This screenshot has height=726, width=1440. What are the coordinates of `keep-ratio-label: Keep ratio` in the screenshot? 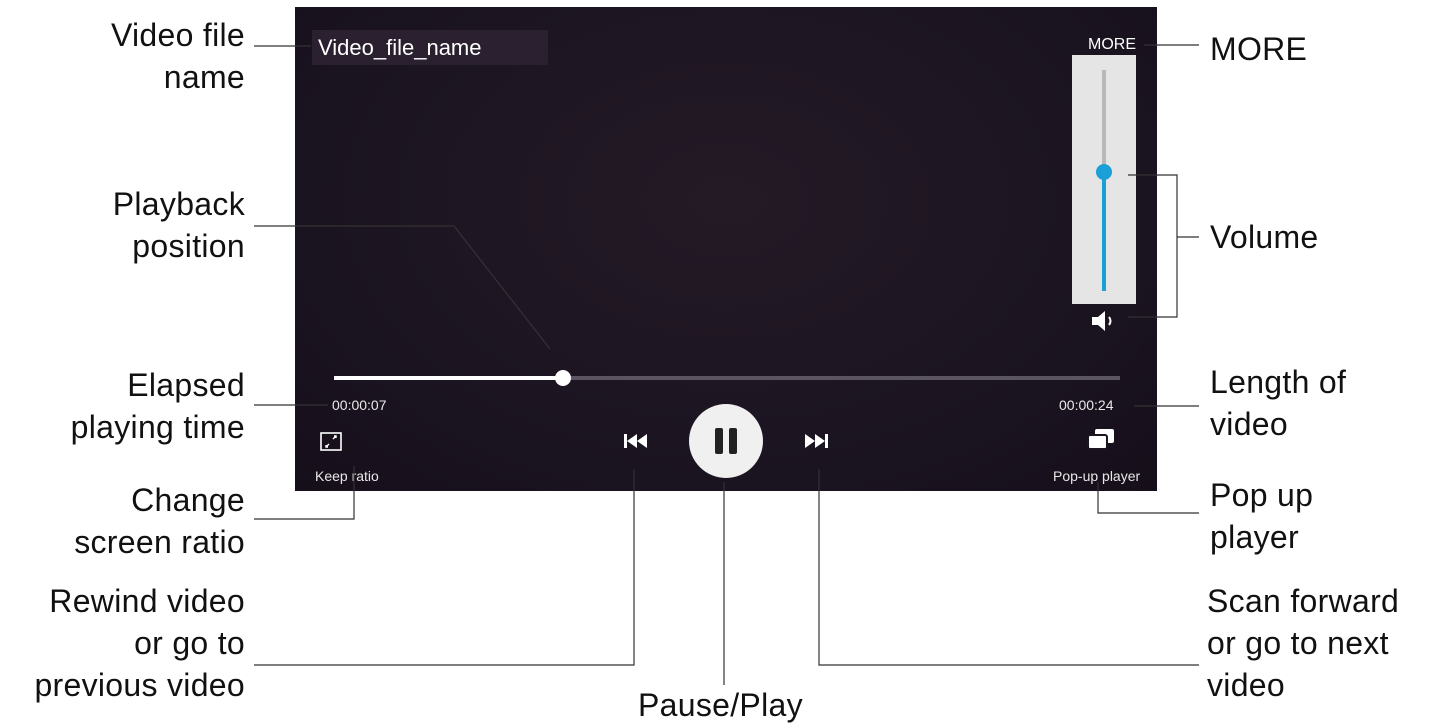 It's located at (347, 476).